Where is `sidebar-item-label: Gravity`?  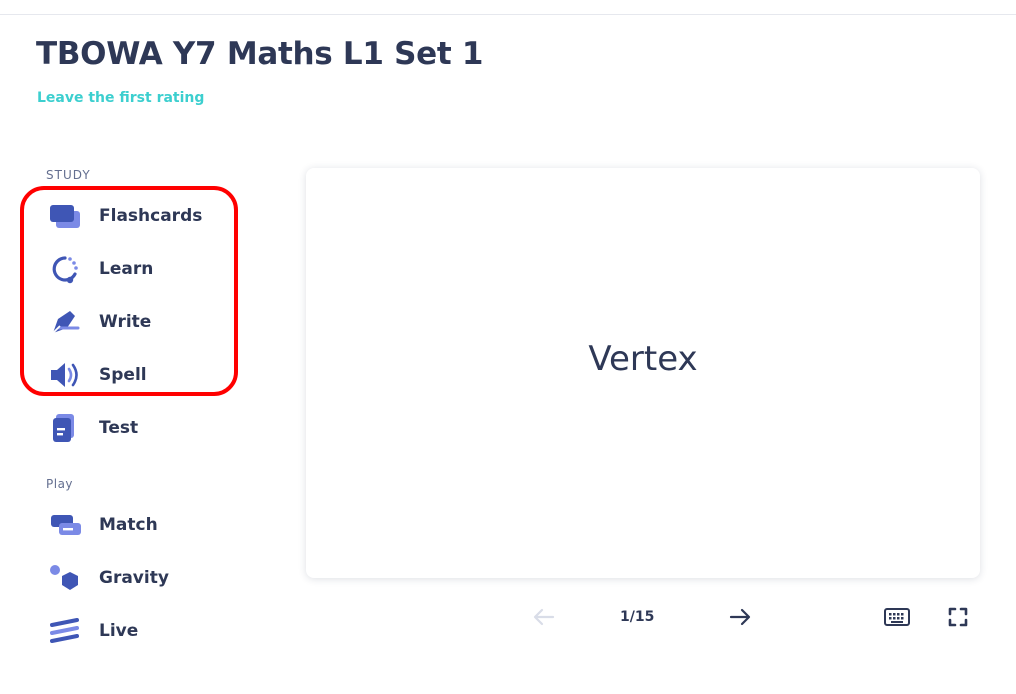 sidebar-item-label: Gravity is located at coordinates (134, 578).